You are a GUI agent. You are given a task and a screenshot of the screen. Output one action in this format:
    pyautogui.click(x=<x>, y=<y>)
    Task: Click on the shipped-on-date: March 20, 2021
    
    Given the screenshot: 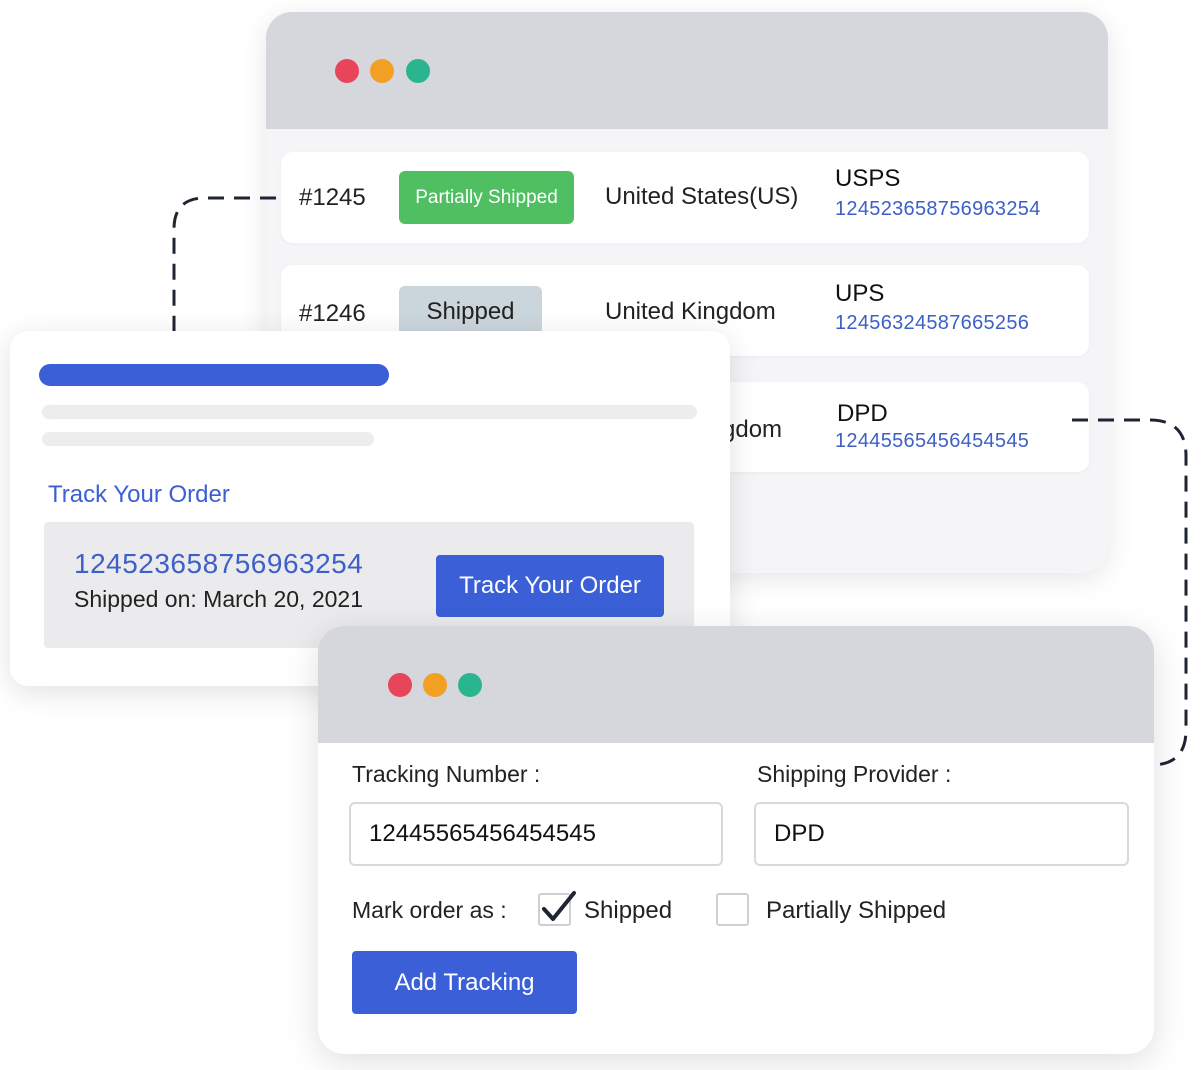 What is the action you would take?
    pyautogui.click(x=283, y=599)
    